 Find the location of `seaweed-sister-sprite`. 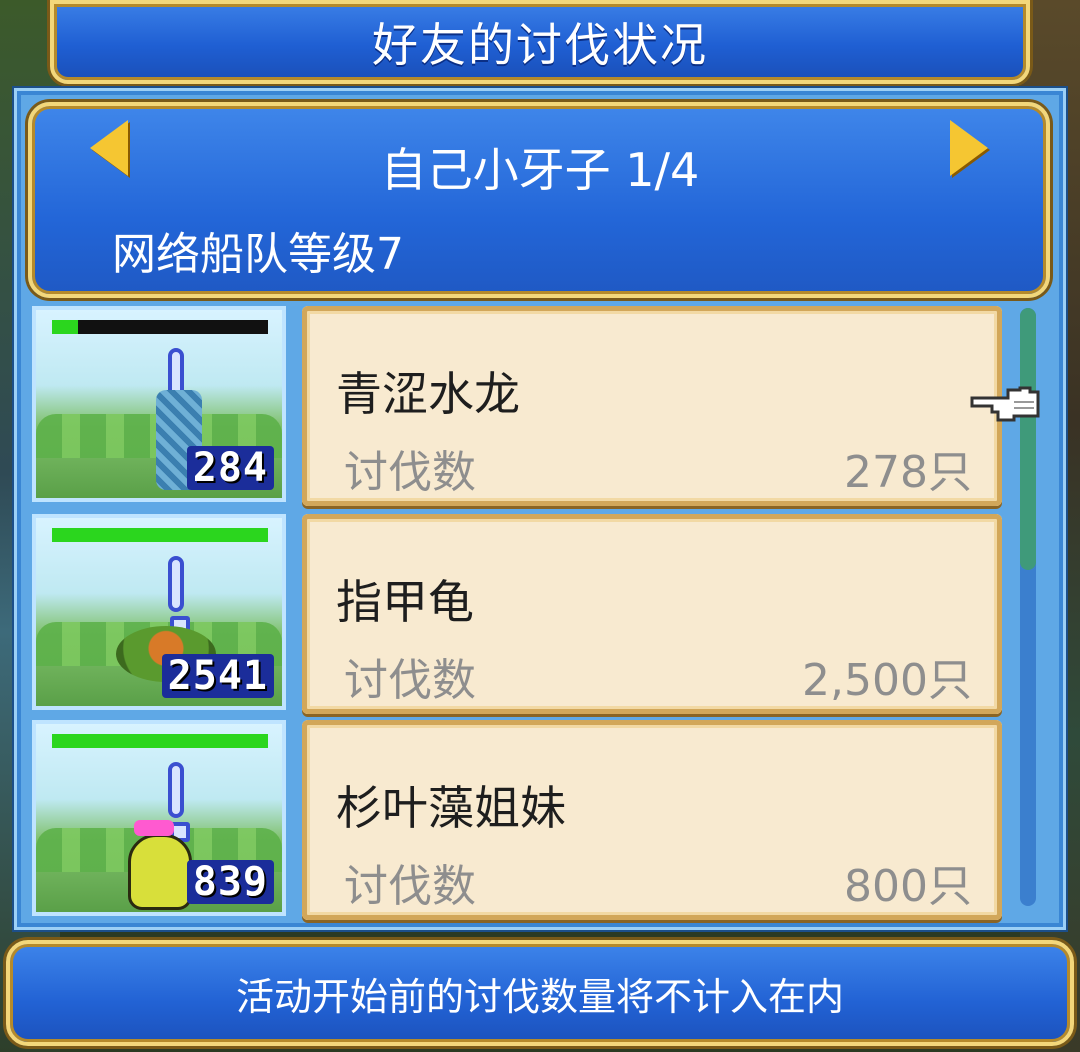

seaweed-sister-sprite is located at coordinates (160, 872).